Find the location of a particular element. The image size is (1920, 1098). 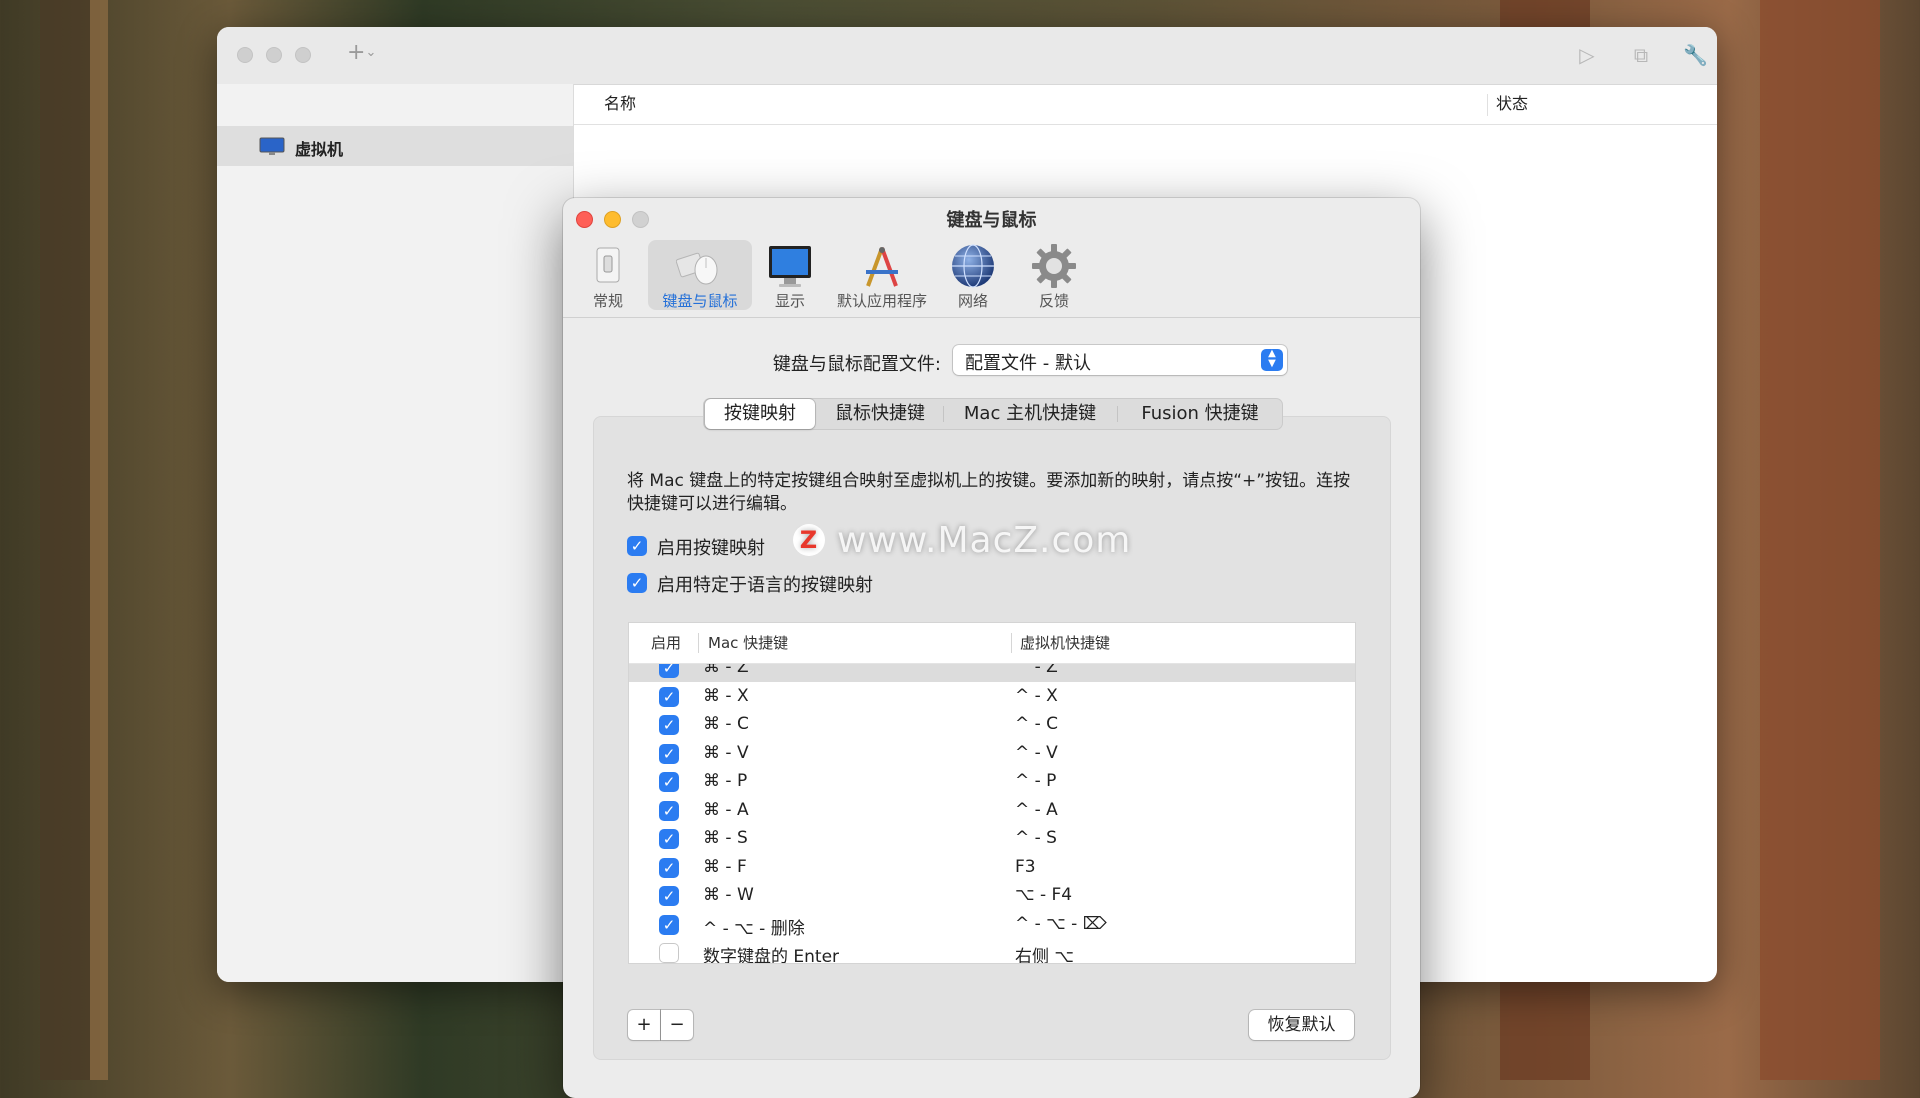

mac-shortcut-cell: ^ - ⌥ - 删除 is located at coordinates (754, 928).